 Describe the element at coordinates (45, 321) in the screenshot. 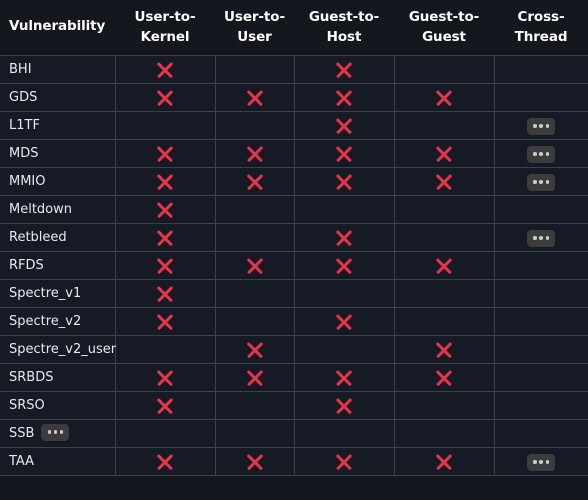

I see `vulnerability-name-label: Spectre_v2` at that location.